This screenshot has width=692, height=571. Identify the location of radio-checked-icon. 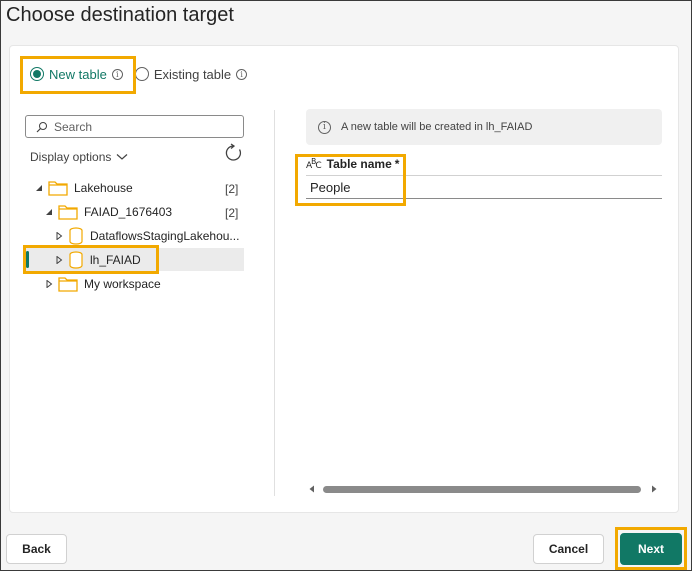
(37, 74).